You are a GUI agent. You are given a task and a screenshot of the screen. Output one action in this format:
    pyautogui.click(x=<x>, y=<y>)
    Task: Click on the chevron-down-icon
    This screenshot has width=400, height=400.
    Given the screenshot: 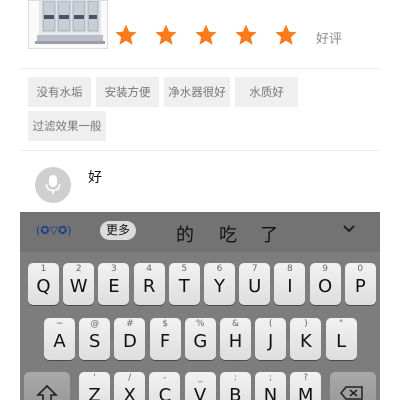 What is the action you would take?
    pyautogui.click(x=349, y=229)
    